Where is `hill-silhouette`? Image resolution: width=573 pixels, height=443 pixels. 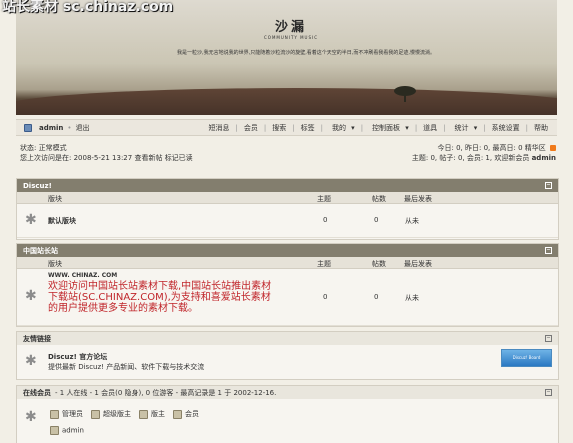
hill-silhouette is located at coordinates (286, 101).